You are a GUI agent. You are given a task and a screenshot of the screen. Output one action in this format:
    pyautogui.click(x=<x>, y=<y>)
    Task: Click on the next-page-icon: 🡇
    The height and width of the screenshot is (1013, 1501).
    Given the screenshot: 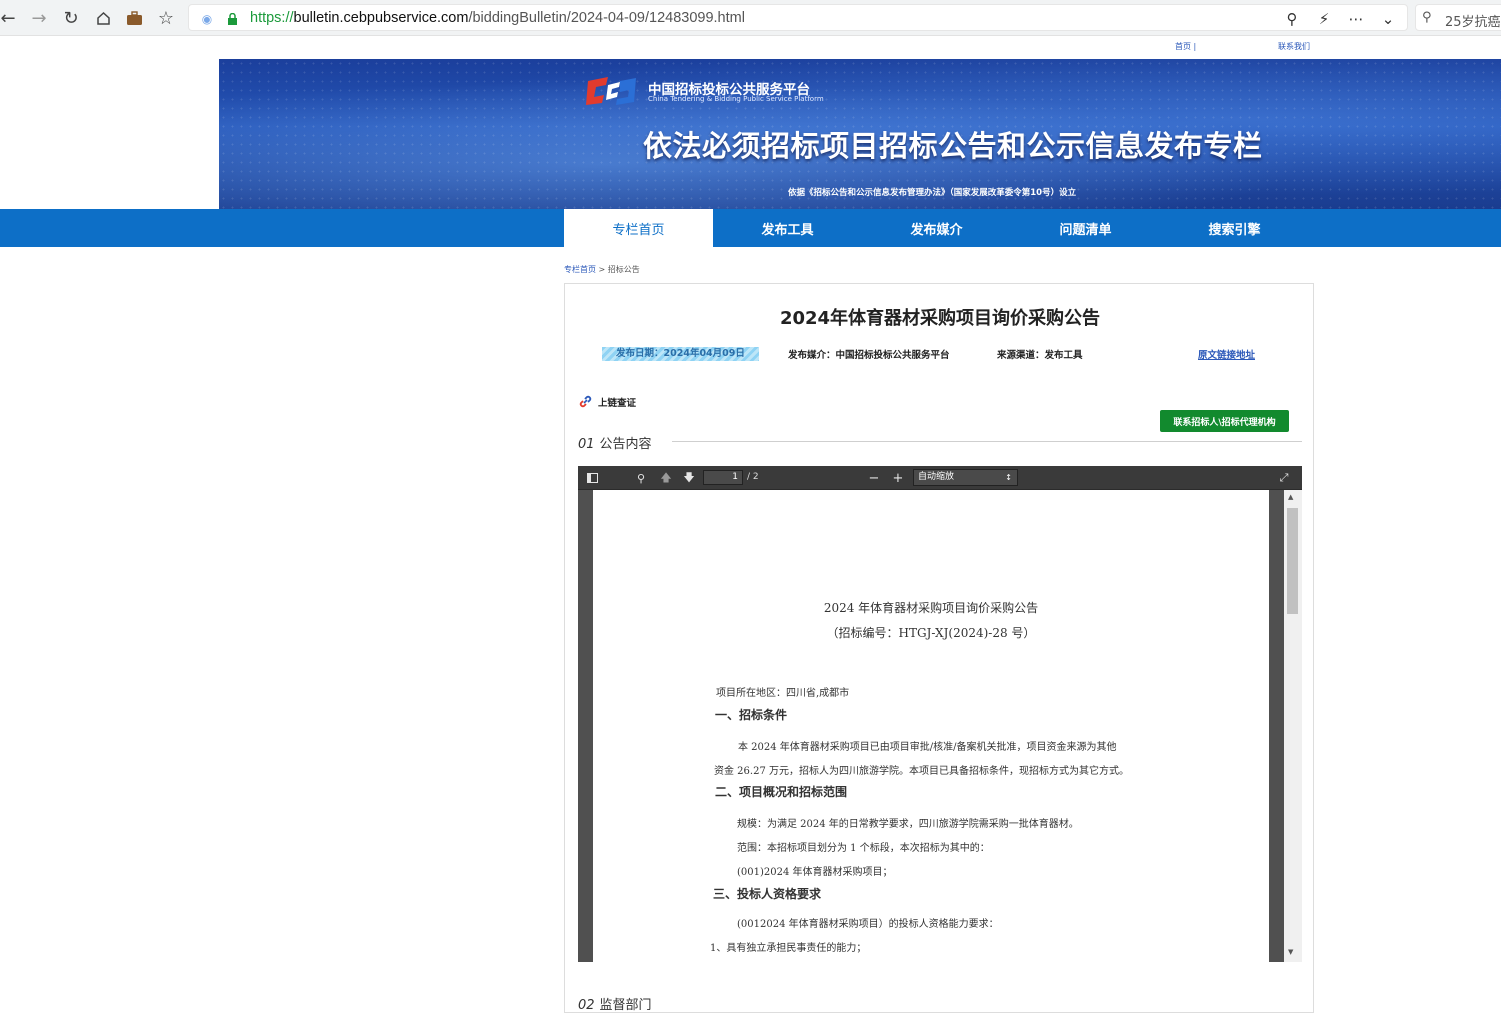 What is the action you would take?
    pyautogui.click(x=689, y=478)
    